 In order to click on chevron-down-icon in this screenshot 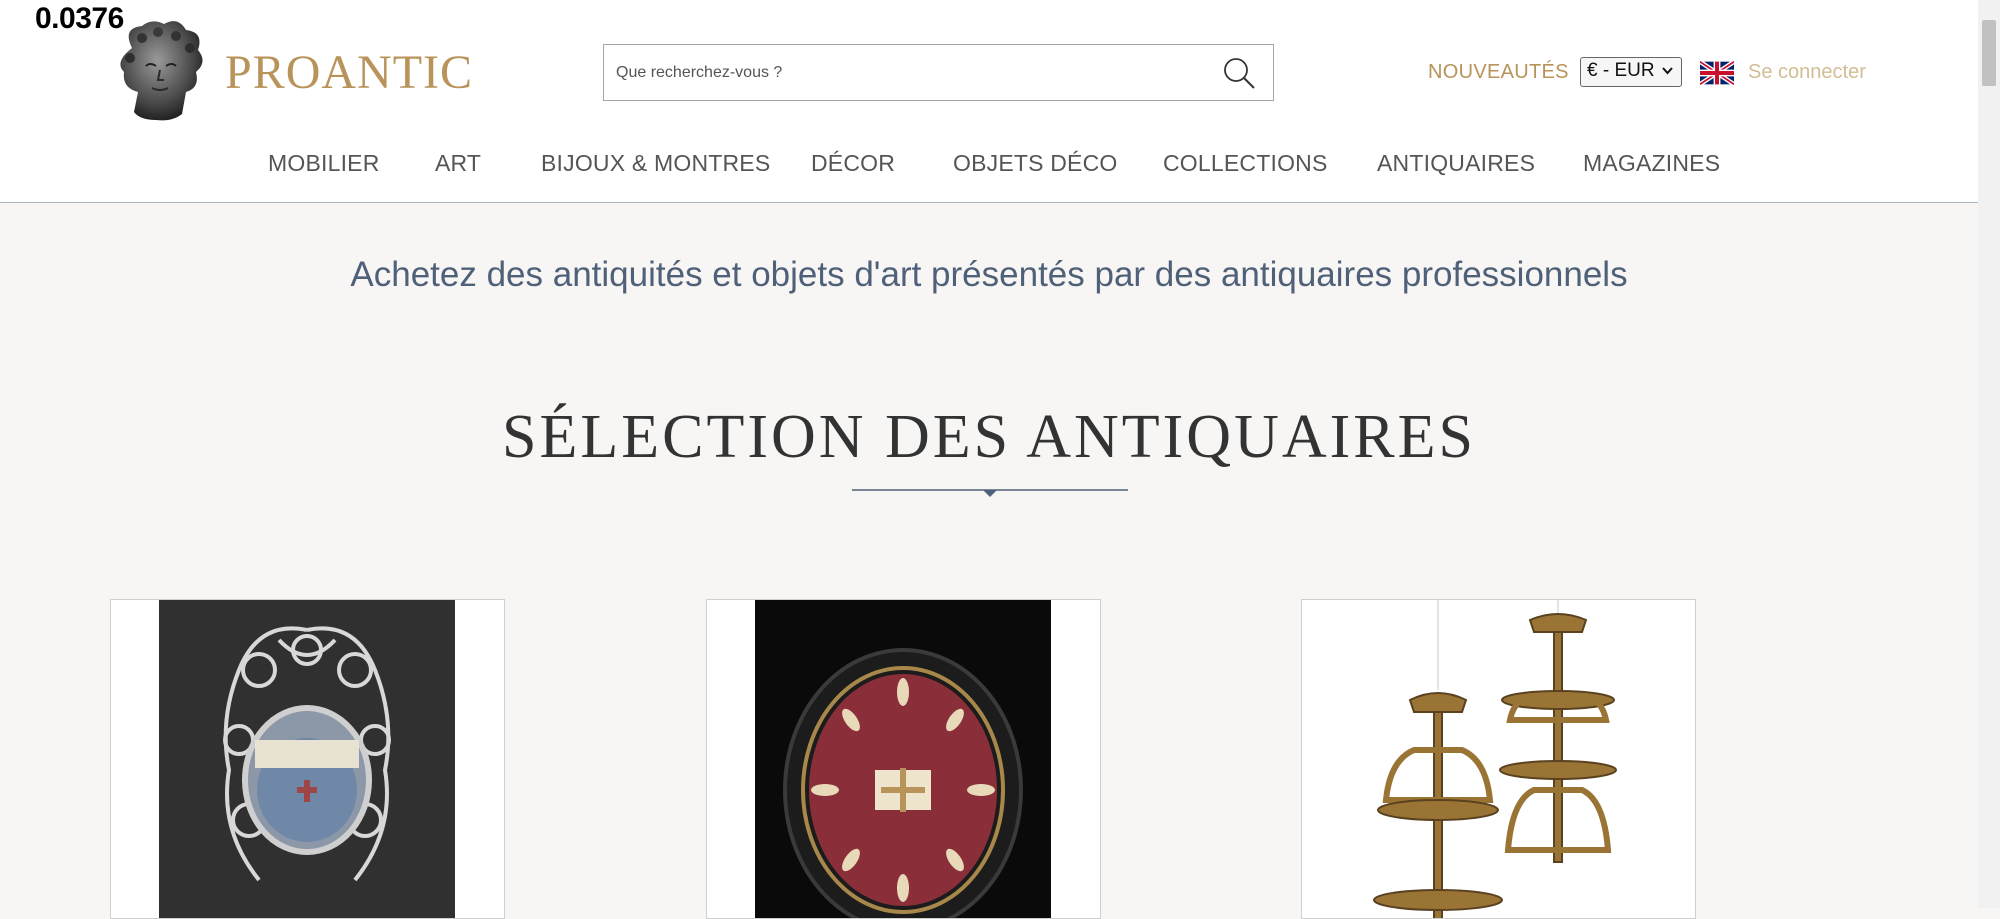, I will do `click(1667, 71)`.